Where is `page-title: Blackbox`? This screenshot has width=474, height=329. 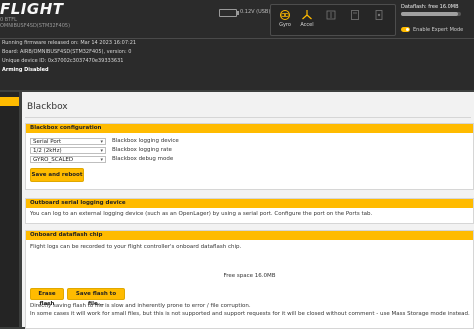 page-title: Blackbox is located at coordinates (47, 107).